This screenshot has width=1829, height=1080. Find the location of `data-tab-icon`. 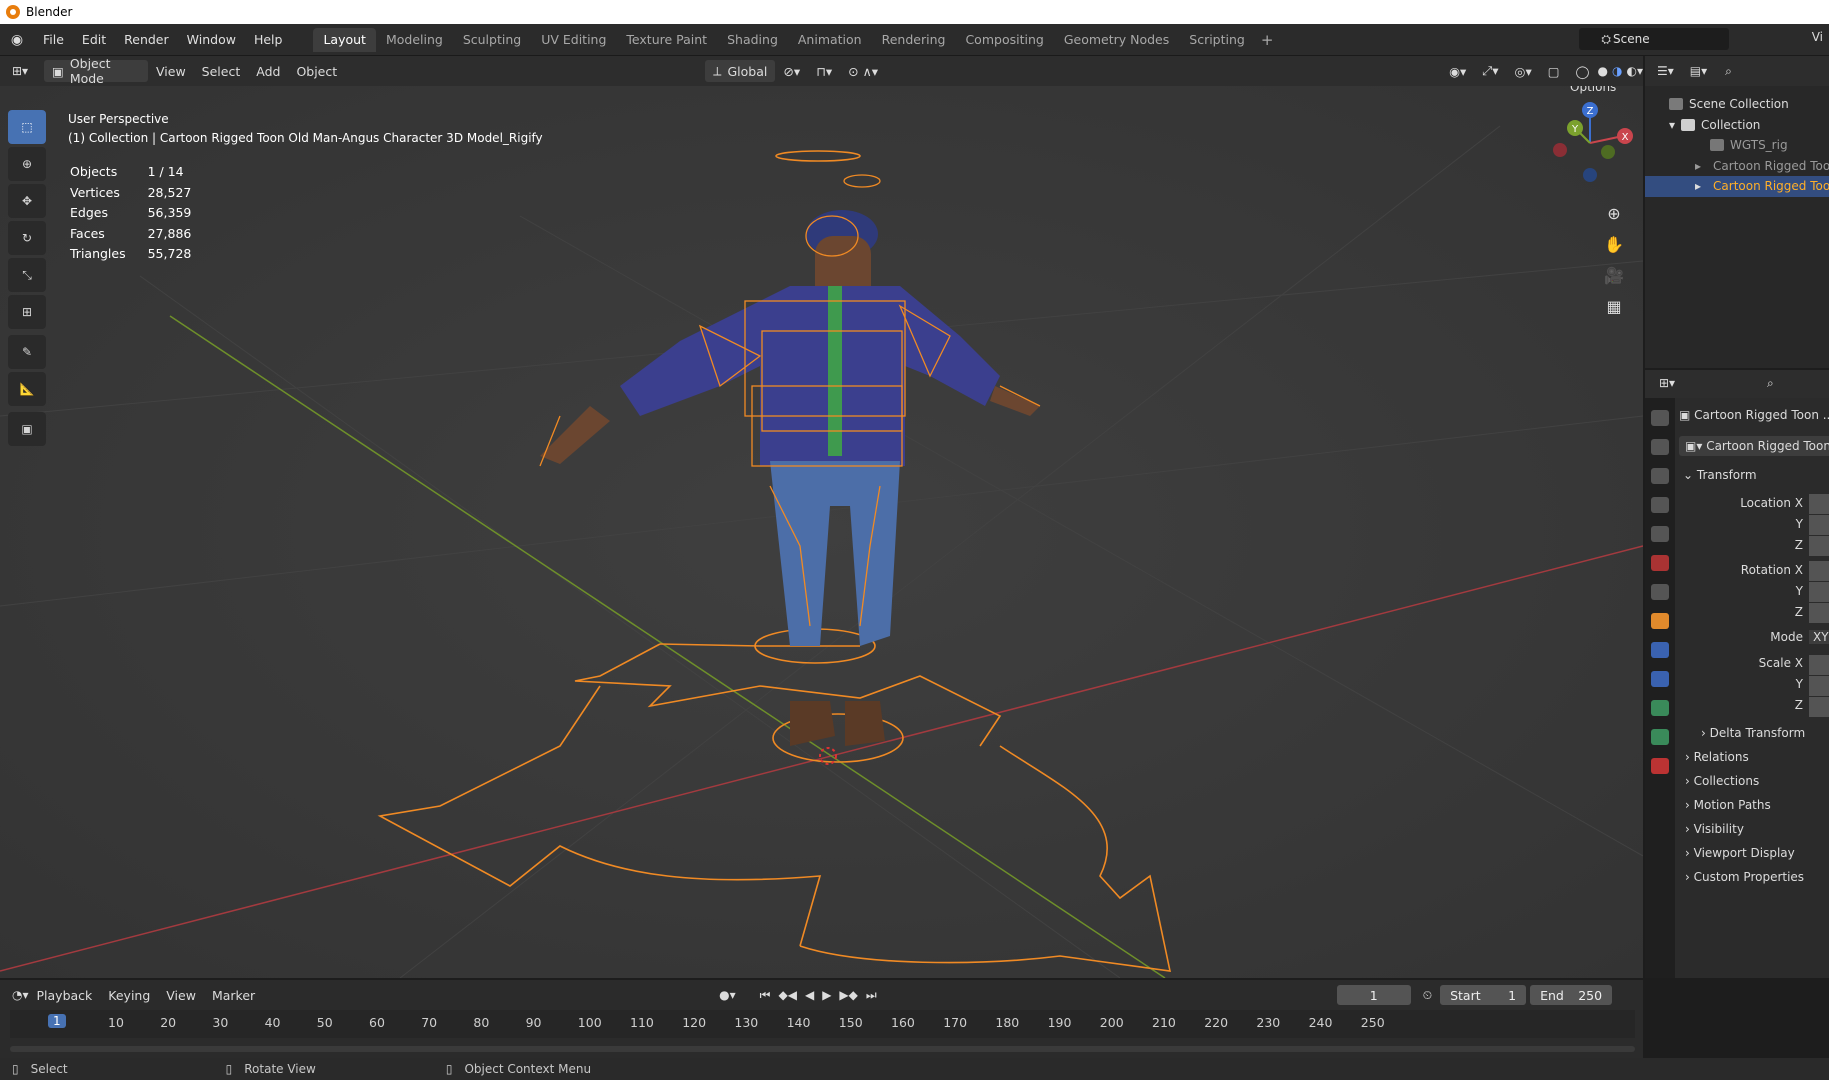

data-tab-icon is located at coordinates (1660, 737).